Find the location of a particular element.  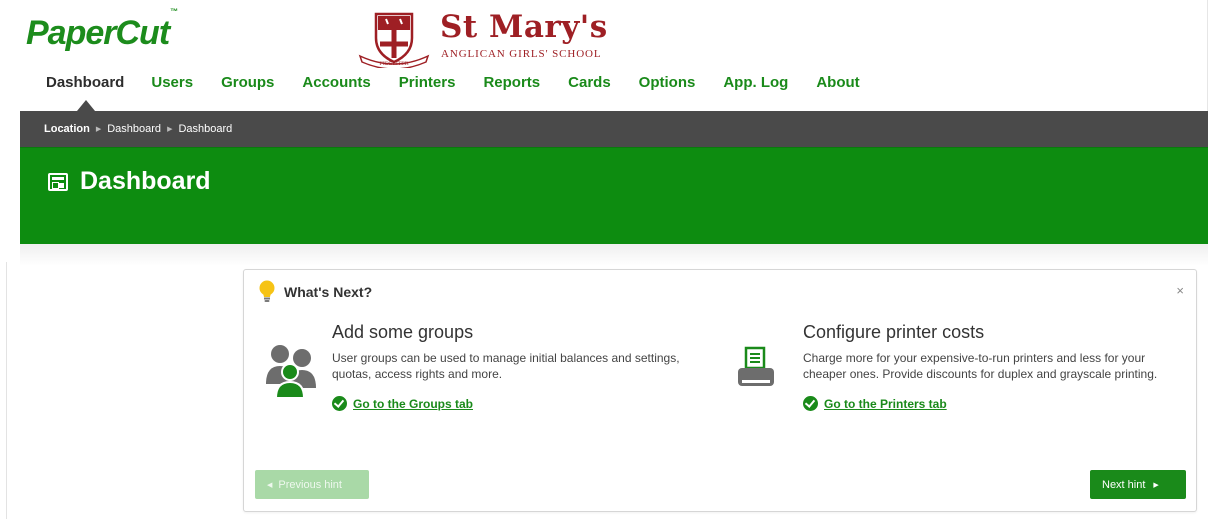

dashboard-icon is located at coordinates (58, 182).